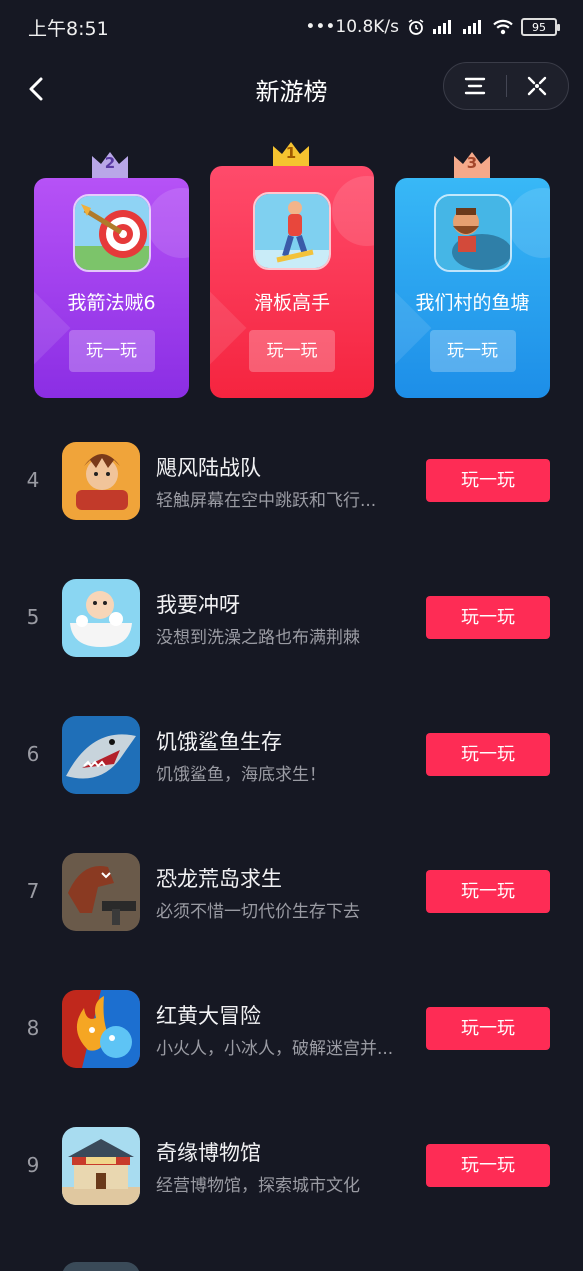  I want to click on close-icon, so click(537, 86).